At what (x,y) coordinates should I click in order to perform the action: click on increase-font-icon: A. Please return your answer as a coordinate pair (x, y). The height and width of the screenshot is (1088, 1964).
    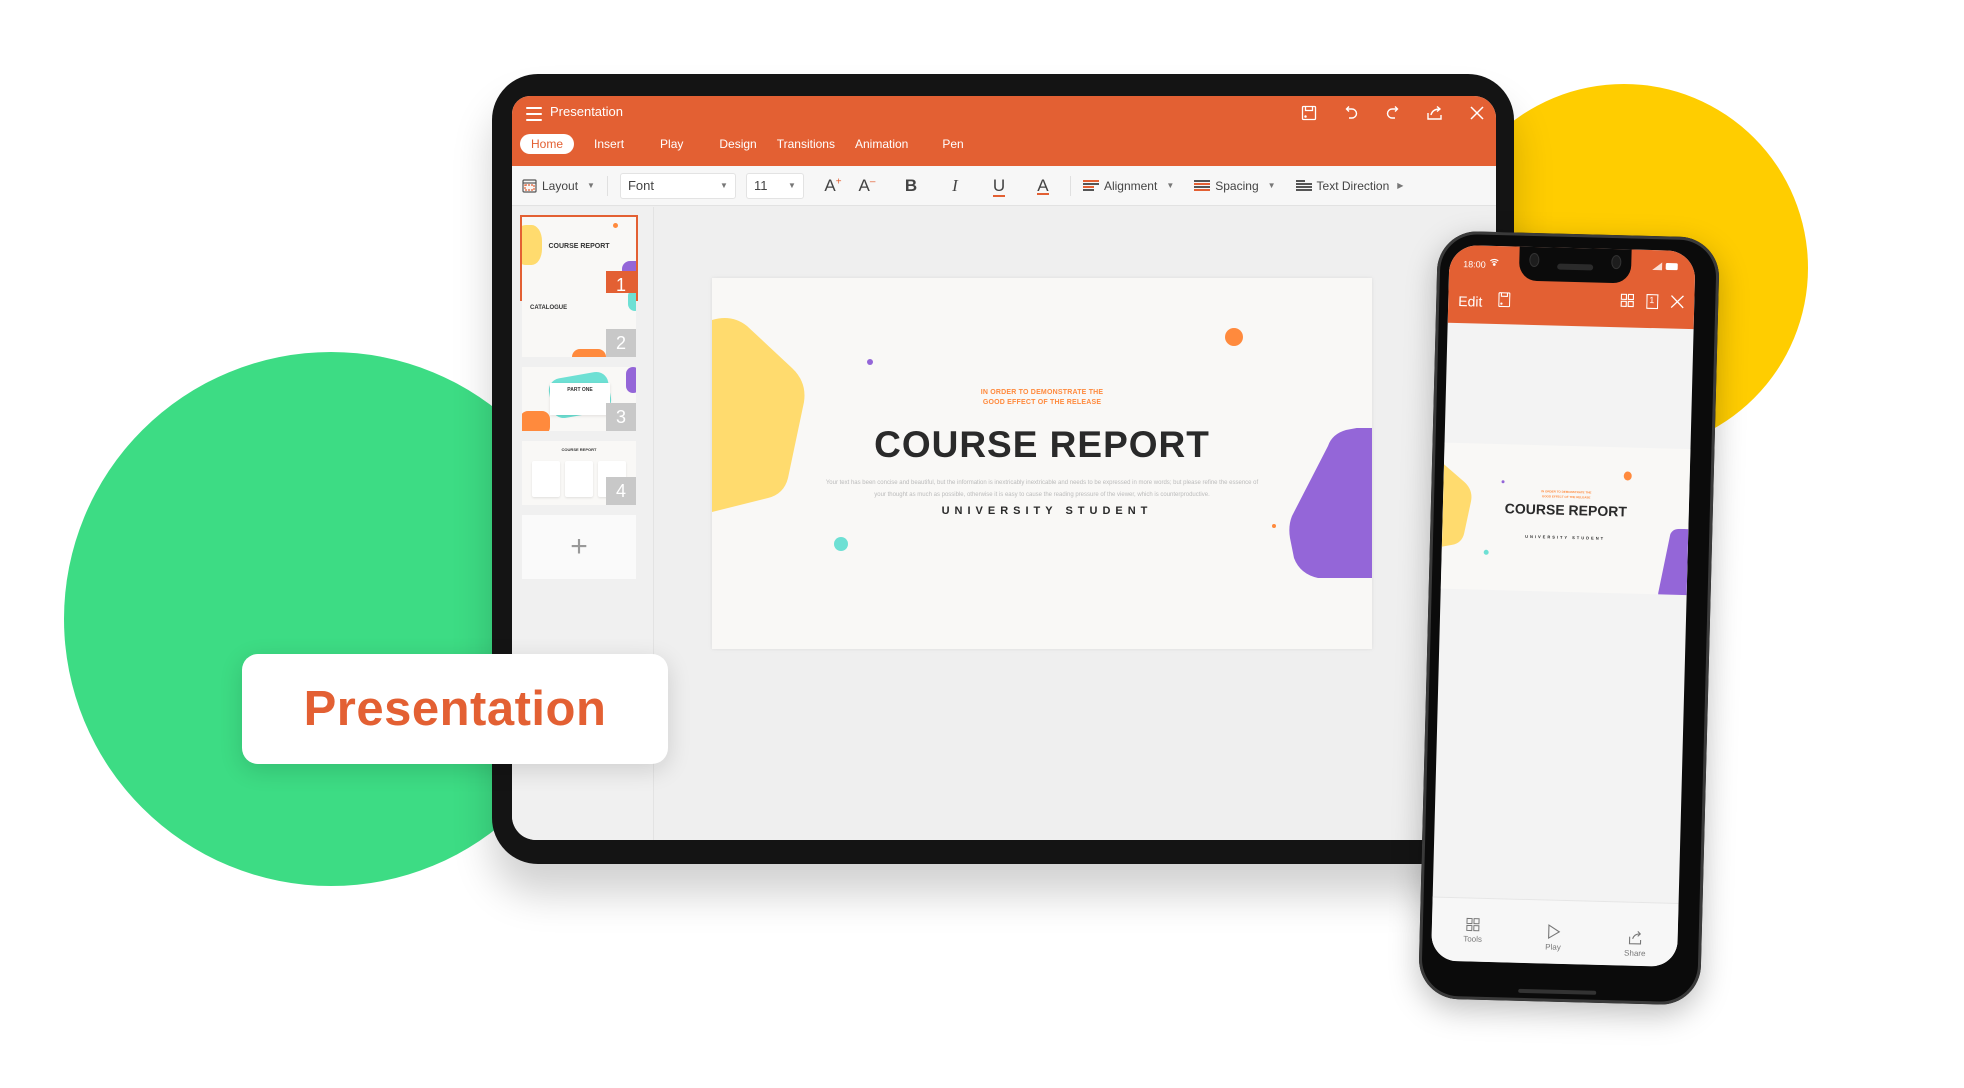
    Looking at the image, I should click on (830, 185).